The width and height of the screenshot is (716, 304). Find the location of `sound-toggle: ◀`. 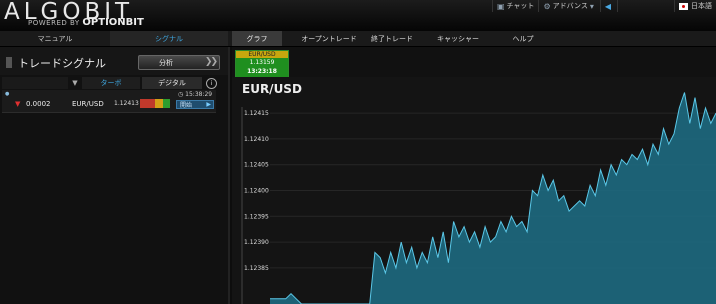

sound-toggle: ◀ is located at coordinates (608, 6).